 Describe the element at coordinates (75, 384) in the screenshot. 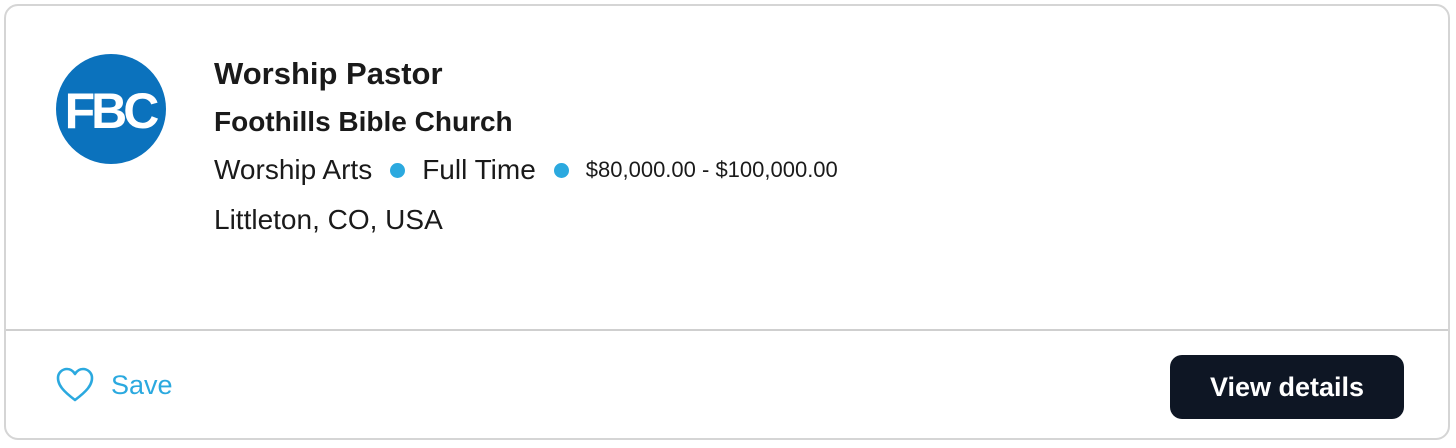

I see `heart-outline-icon` at that location.